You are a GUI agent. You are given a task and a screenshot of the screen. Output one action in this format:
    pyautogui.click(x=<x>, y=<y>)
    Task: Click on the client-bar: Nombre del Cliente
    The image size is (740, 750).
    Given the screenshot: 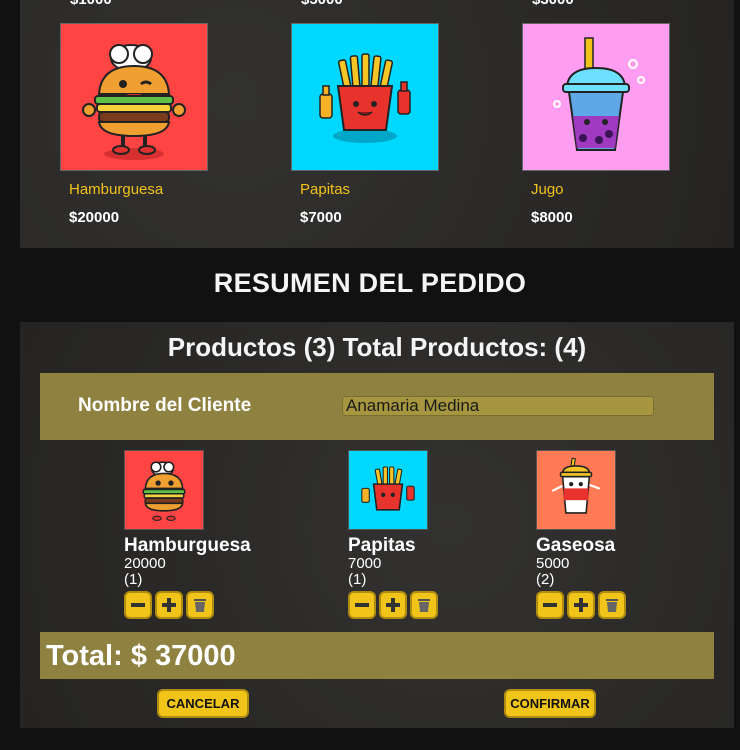 What is the action you would take?
    pyautogui.click(x=377, y=406)
    